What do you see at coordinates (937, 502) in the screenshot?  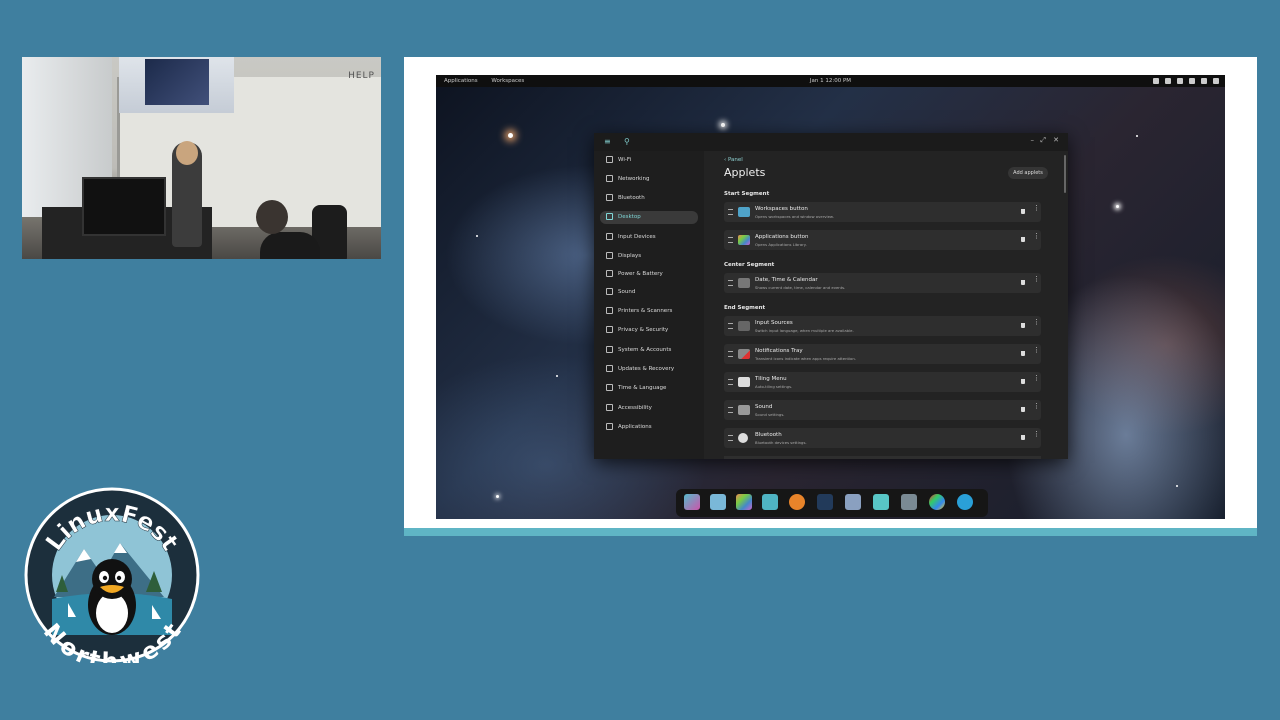 I see `slack-icon` at bounding box center [937, 502].